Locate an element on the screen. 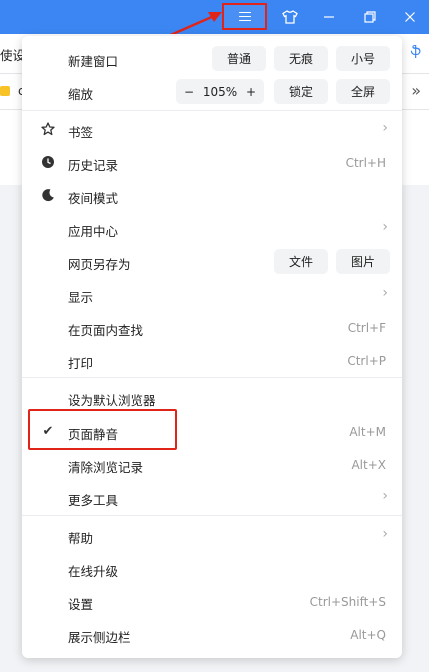 The height and width of the screenshot is (672, 429). menu-item-clear-history: 清除浏览记录 Alt+X is located at coordinates (212, 464).